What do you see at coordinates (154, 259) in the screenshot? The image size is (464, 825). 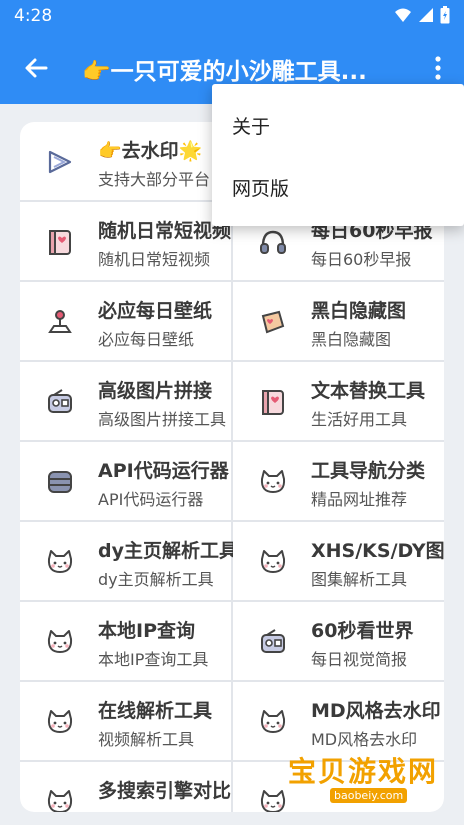 I see `tool-subtitle: 随机日常短视频` at bounding box center [154, 259].